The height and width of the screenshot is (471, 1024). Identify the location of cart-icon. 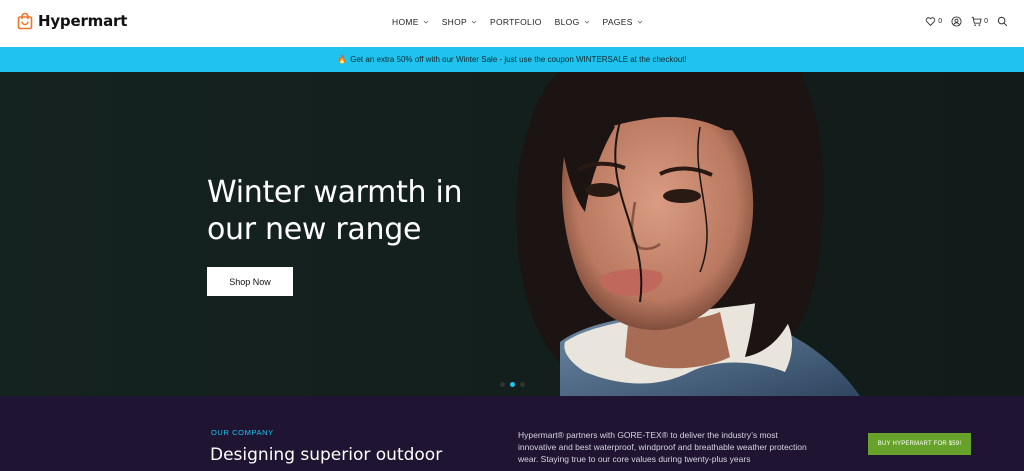
(976, 21).